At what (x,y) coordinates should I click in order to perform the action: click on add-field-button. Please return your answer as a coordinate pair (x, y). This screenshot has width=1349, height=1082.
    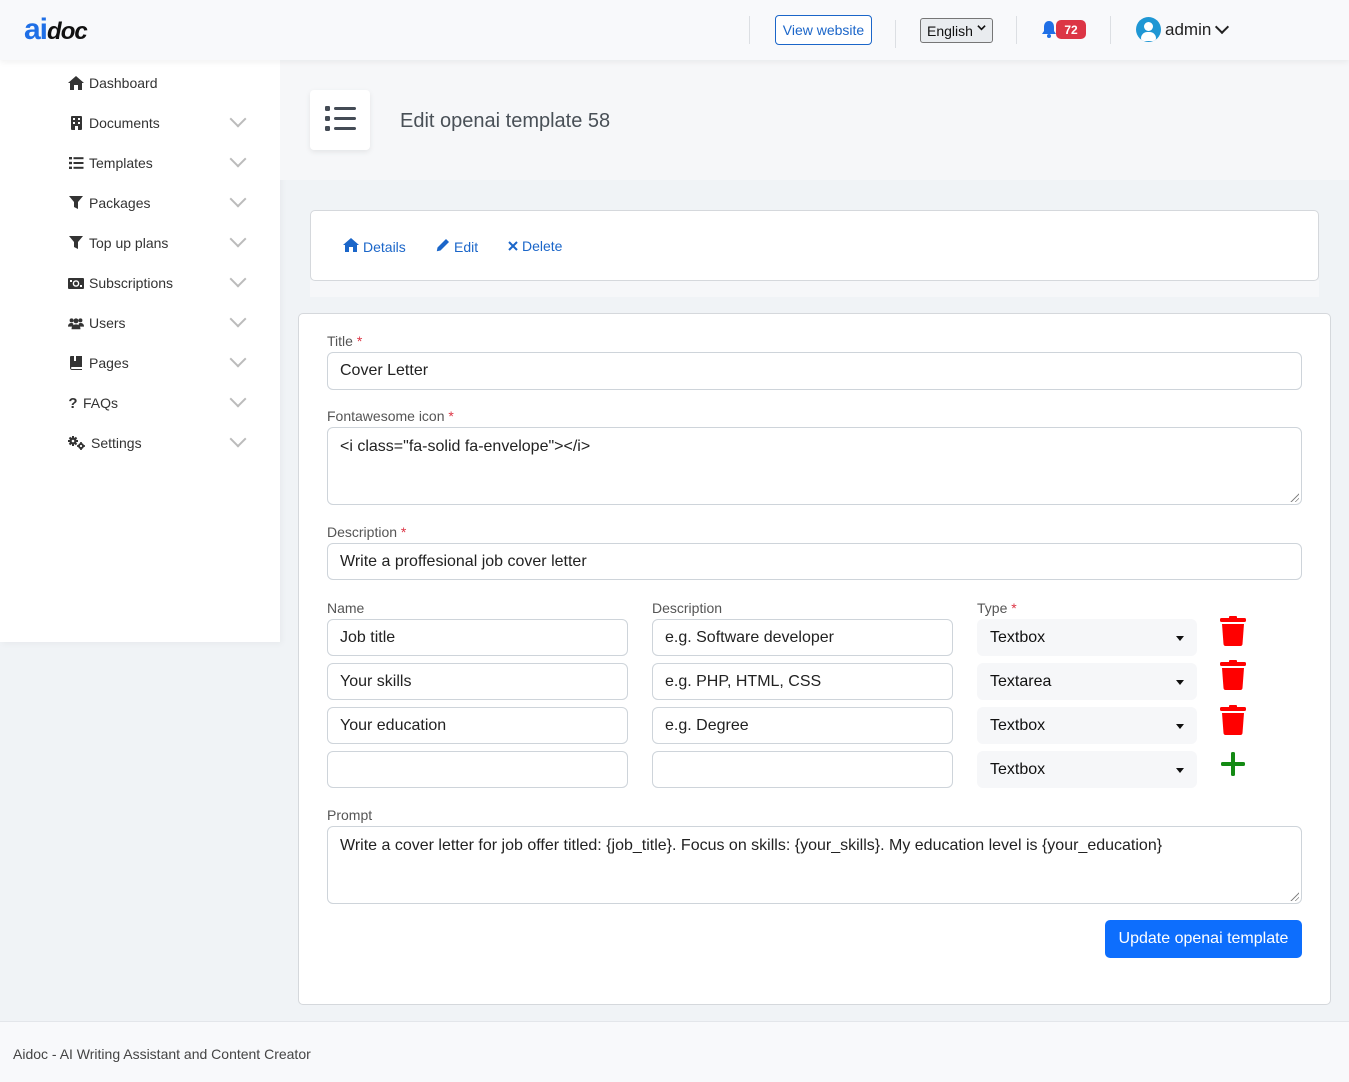
    Looking at the image, I should click on (1233, 765).